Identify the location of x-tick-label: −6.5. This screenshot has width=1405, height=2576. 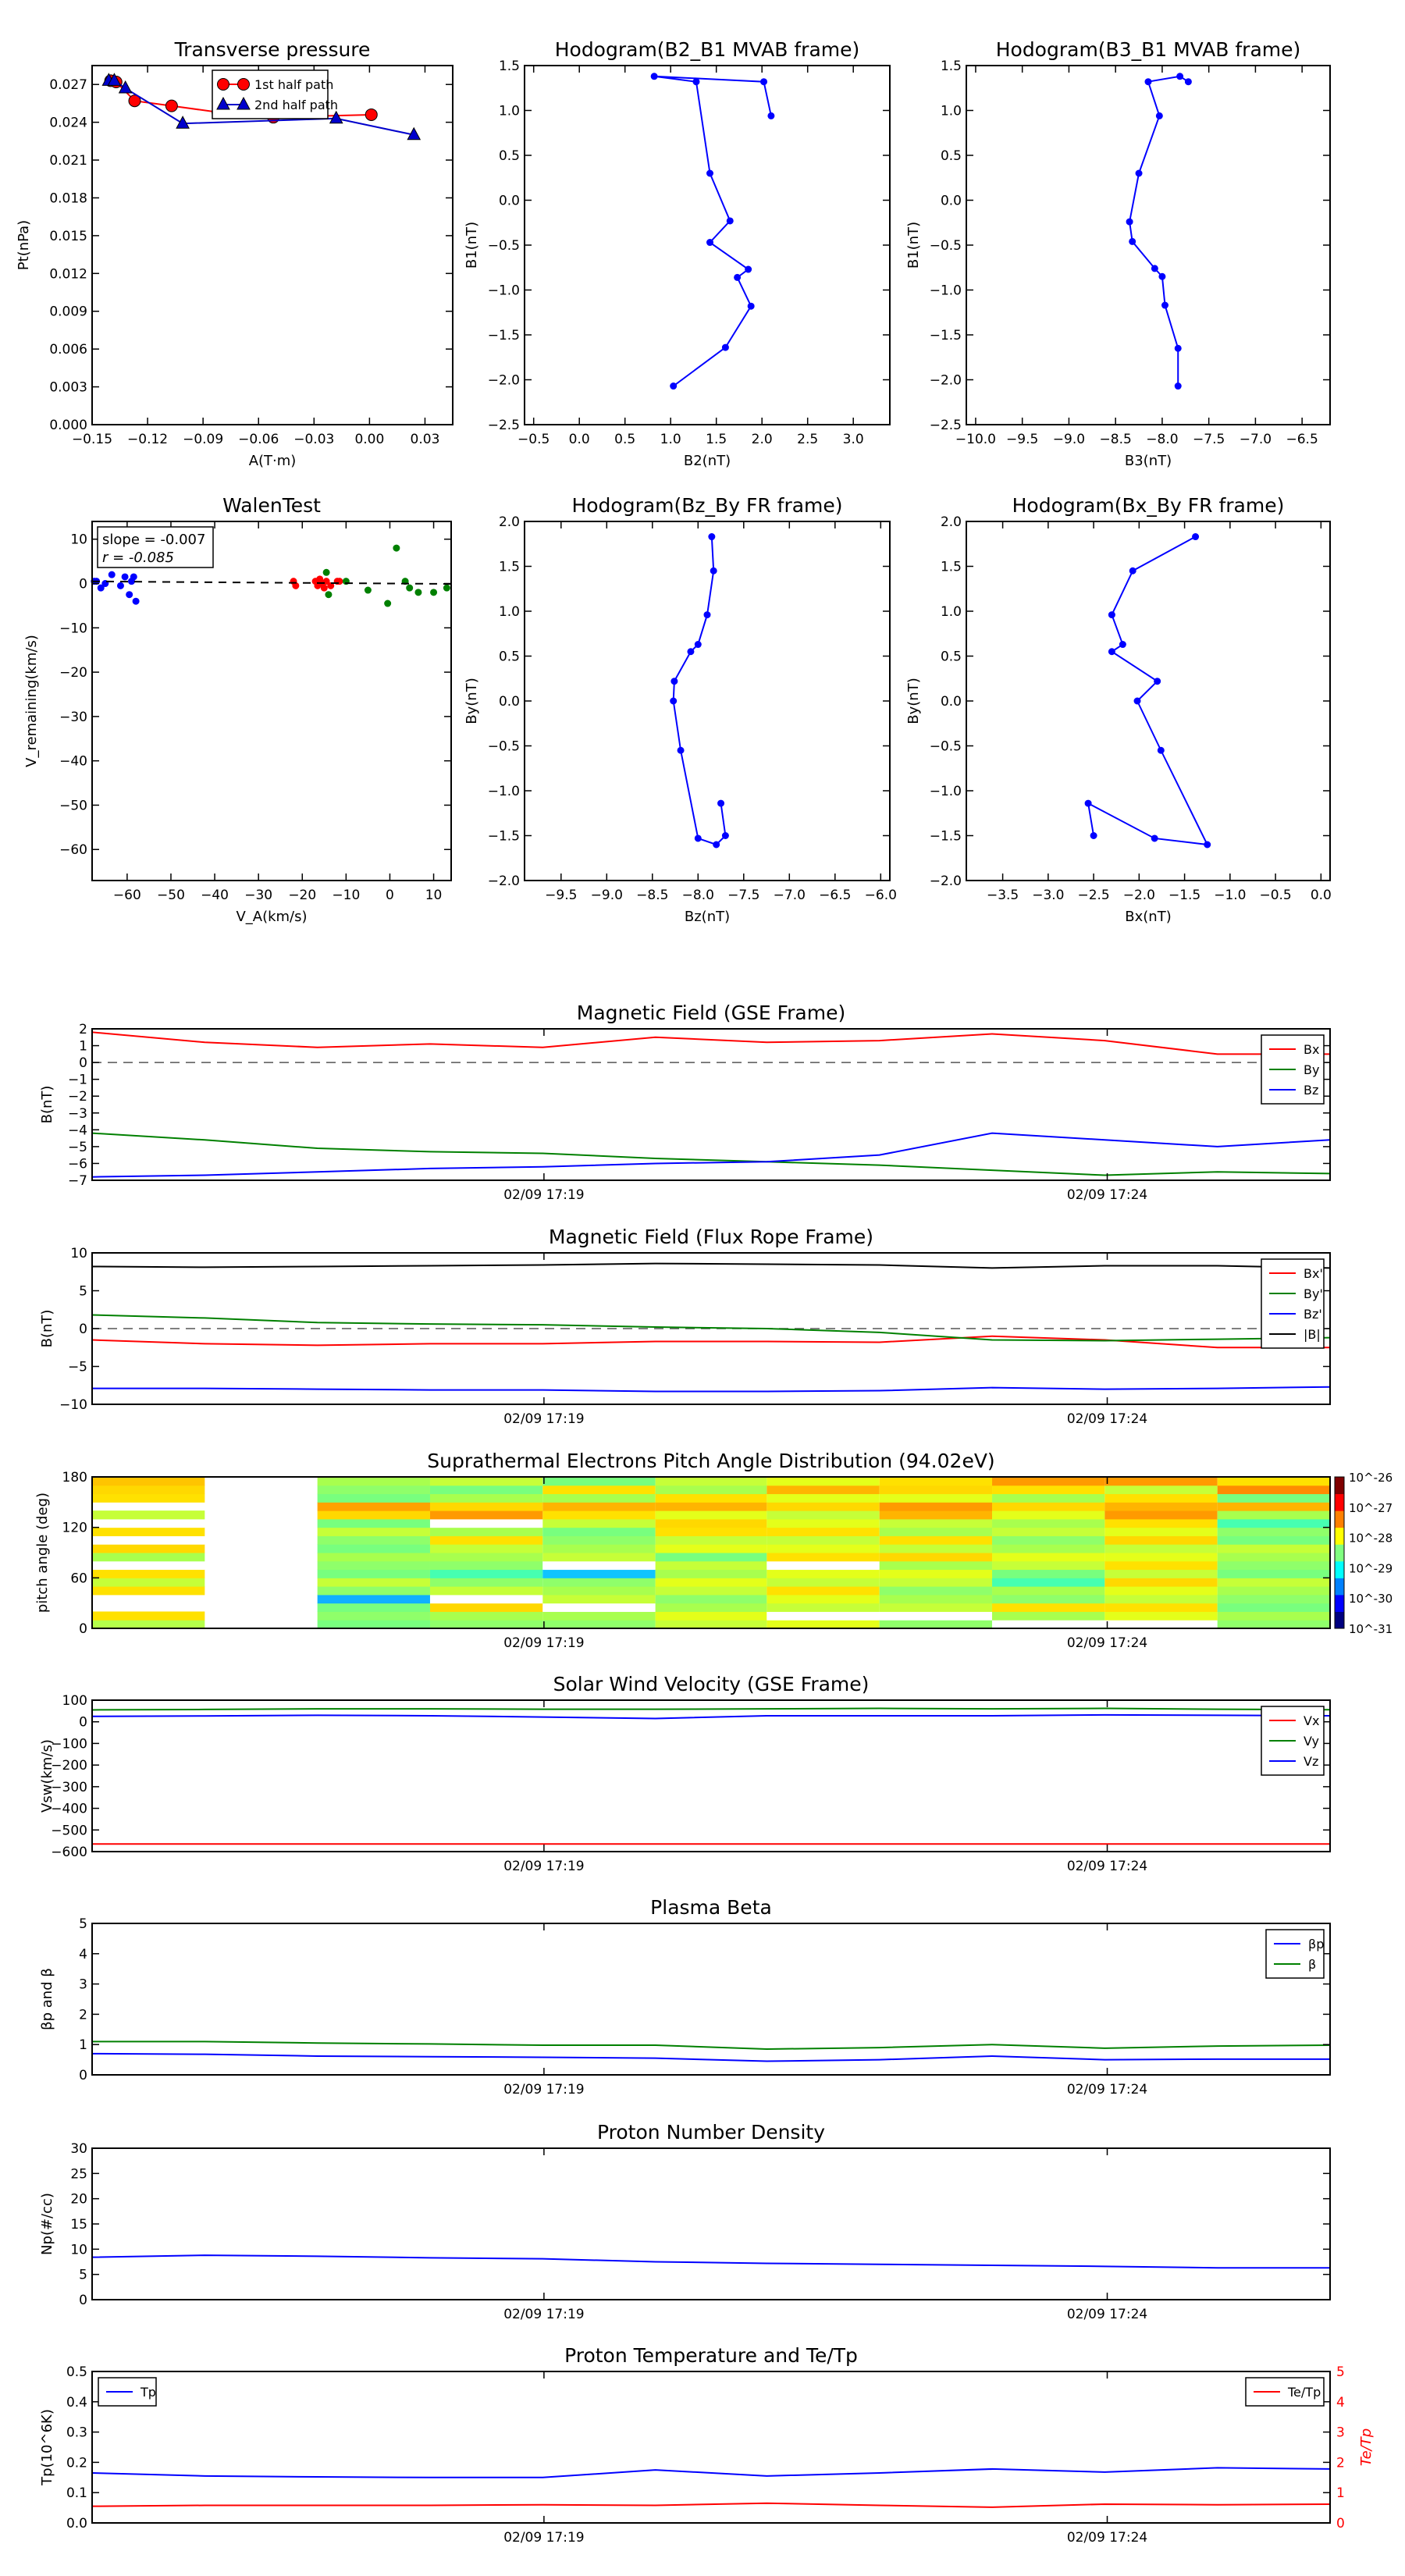
(1302, 439).